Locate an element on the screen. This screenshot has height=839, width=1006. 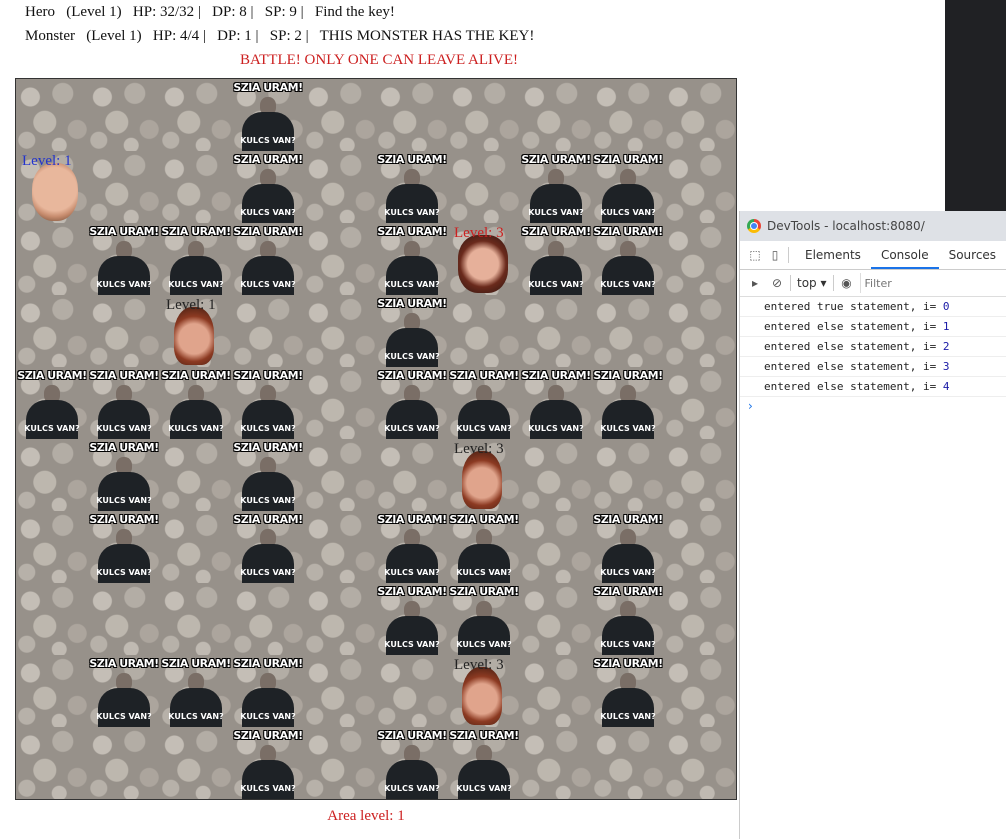
console-log-entry: entered true statement, i= 0 is located at coordinates (873, 307).